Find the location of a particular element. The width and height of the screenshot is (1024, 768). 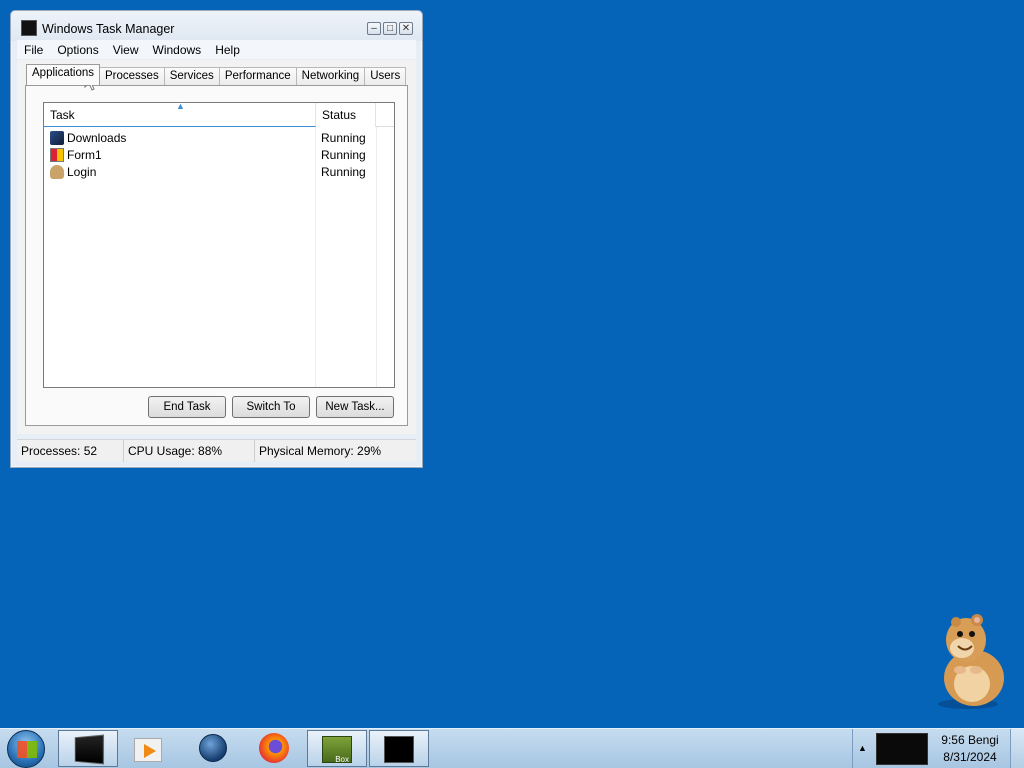

taskbar-item-media-player is located at coordinates (150, 748).